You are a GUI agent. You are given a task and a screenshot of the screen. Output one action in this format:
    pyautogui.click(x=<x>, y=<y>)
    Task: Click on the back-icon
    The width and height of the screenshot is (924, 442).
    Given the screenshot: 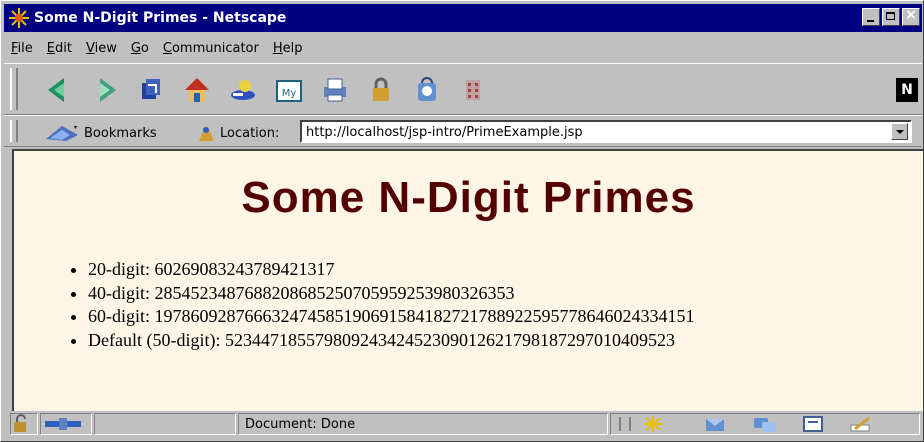 What is the action you would take?
    pyautogui.click(x=59, y=90)
    